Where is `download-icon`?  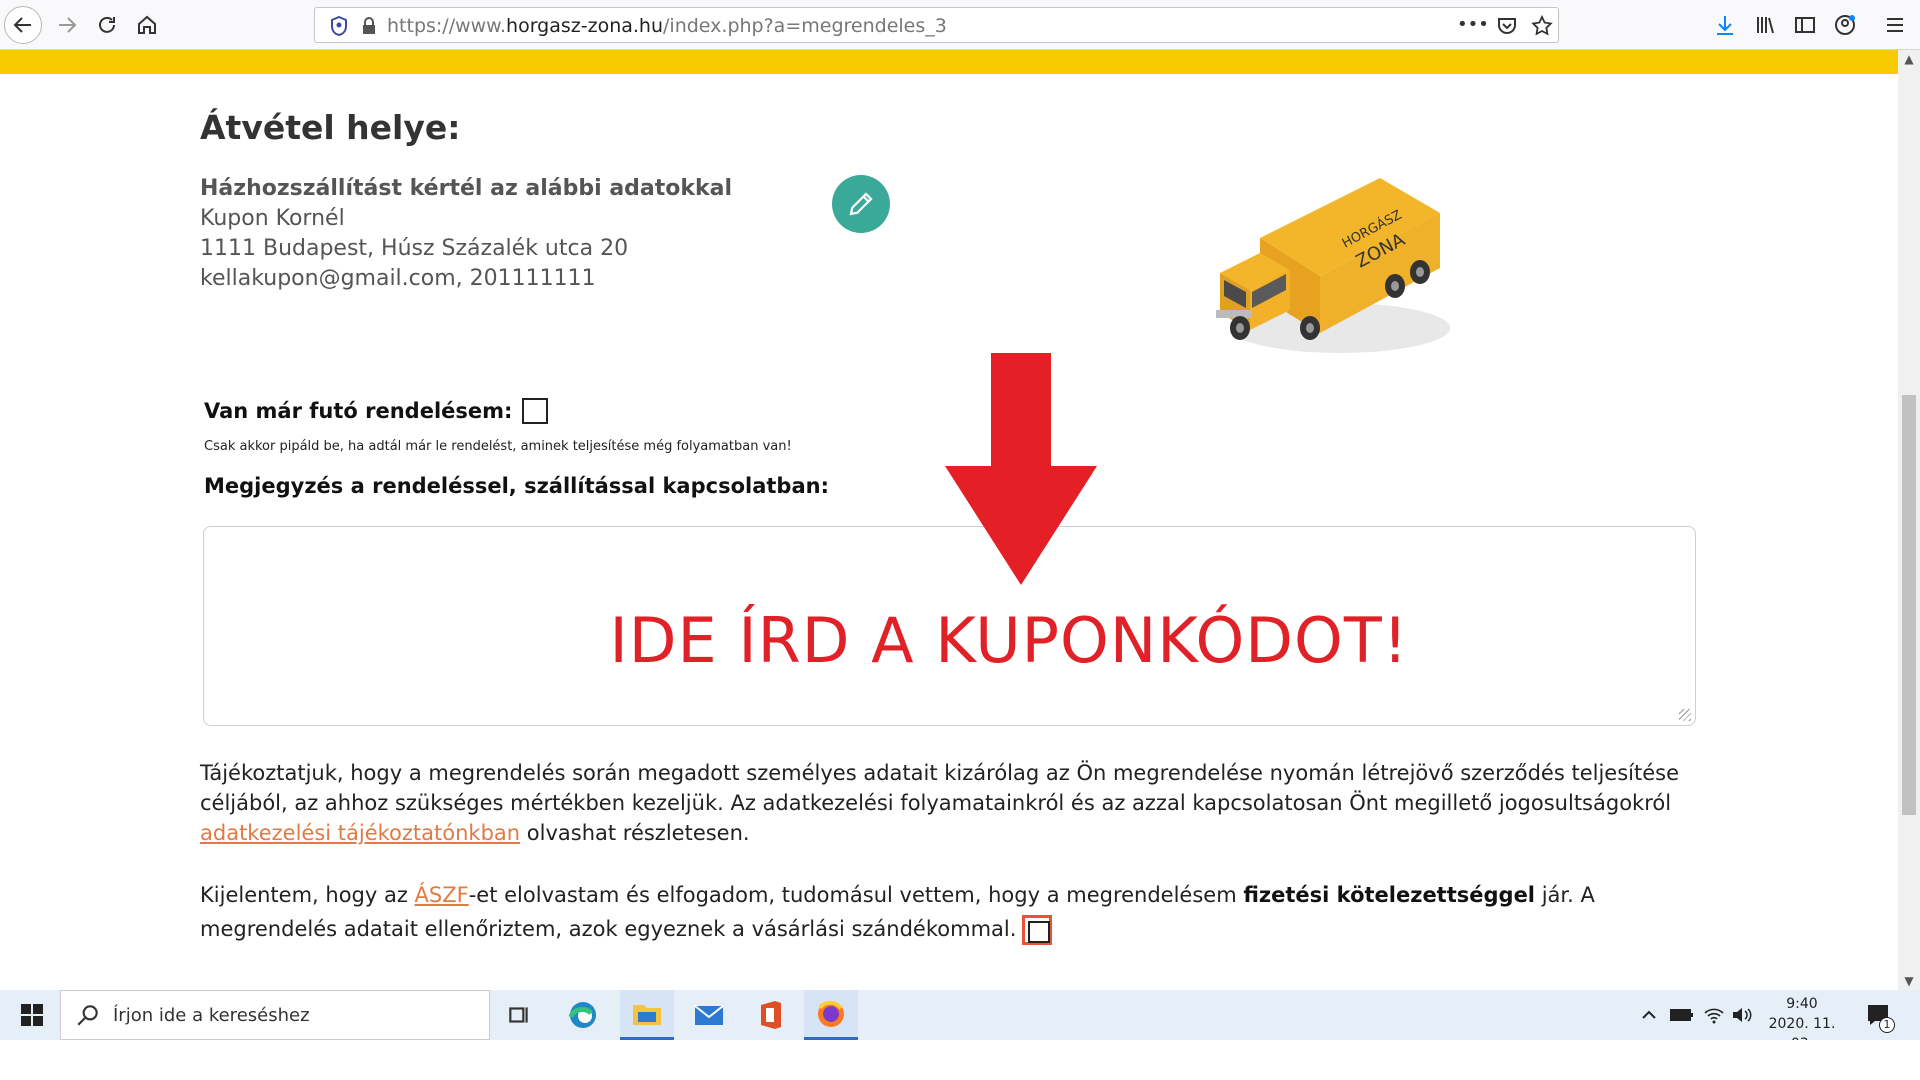 download-icon is located at coordinates (1725, 25).